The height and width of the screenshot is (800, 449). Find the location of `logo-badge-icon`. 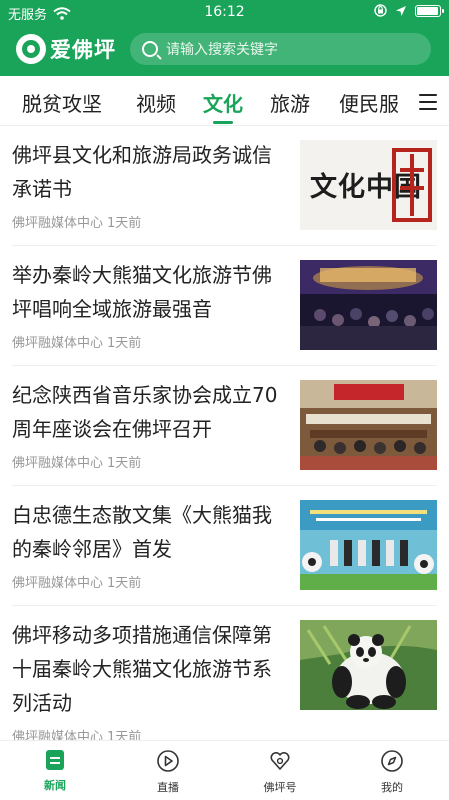

logo-badge-icon is located at coordinates (31, 49).